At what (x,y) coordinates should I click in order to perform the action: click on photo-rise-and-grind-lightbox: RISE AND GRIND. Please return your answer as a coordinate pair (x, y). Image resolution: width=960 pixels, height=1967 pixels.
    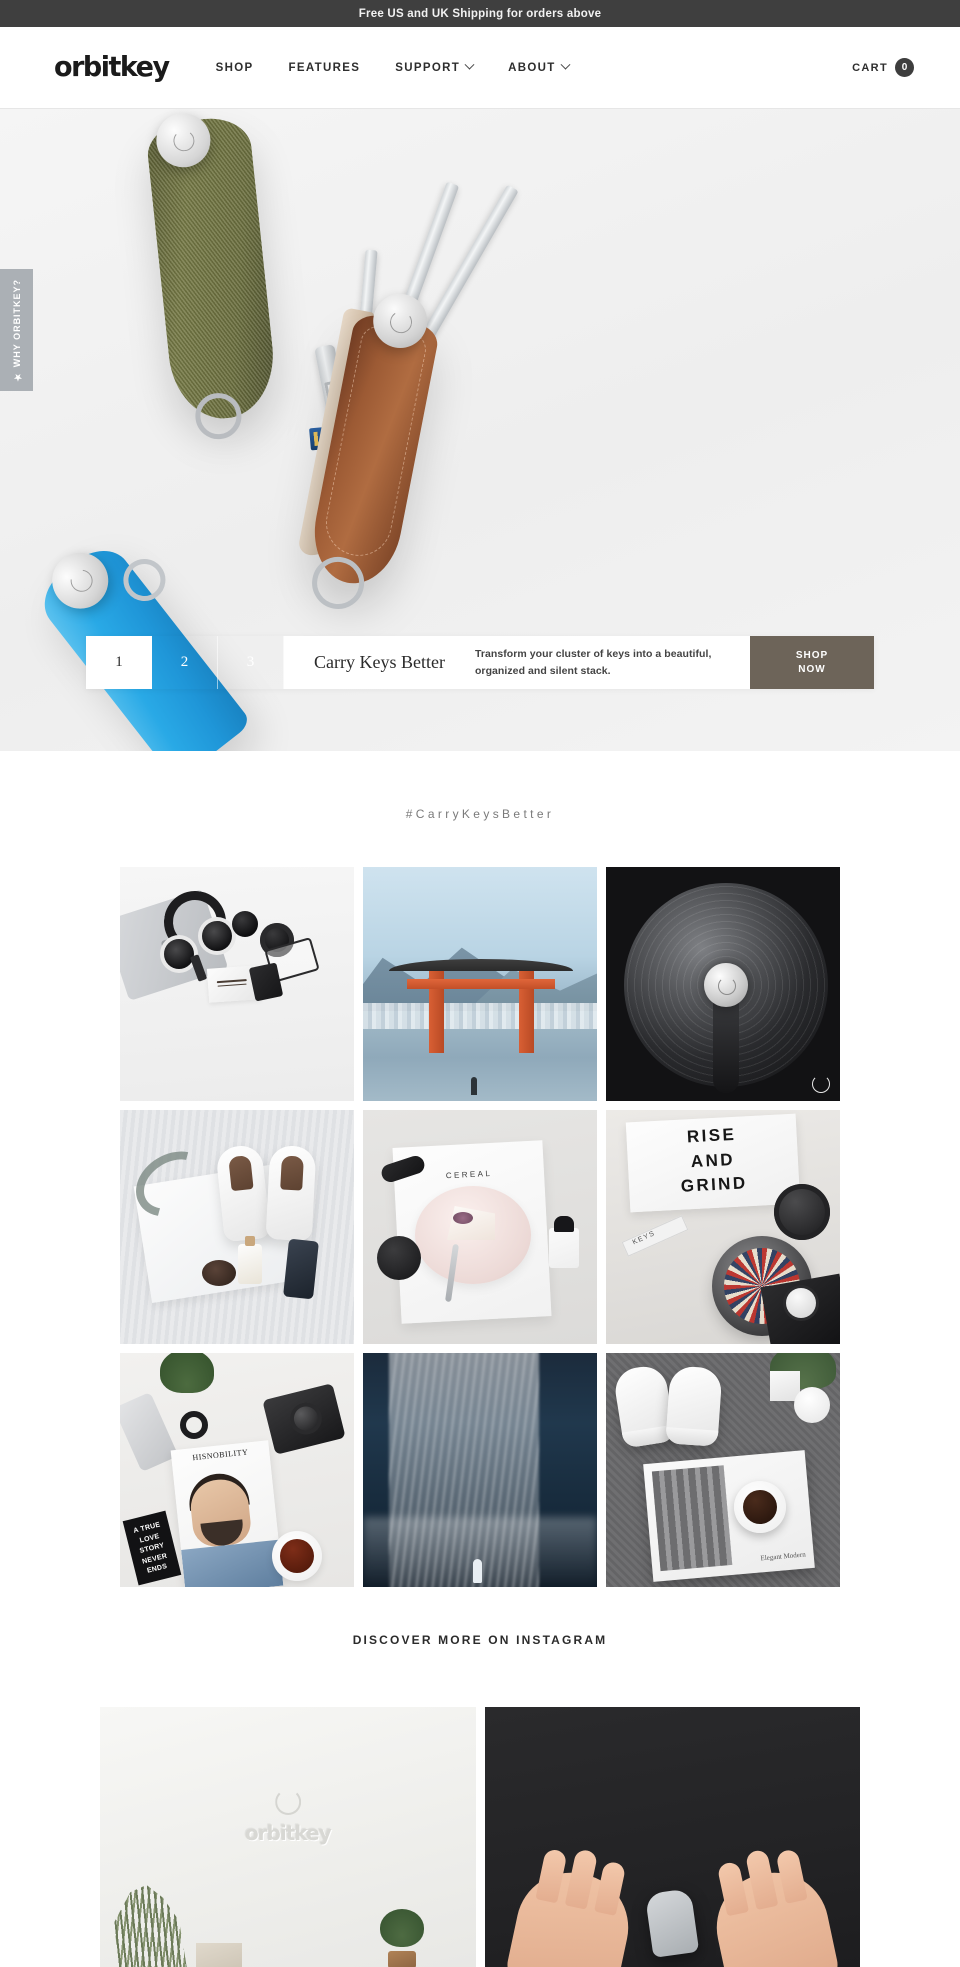
    Looking at the image, I should click on (723, 1227).